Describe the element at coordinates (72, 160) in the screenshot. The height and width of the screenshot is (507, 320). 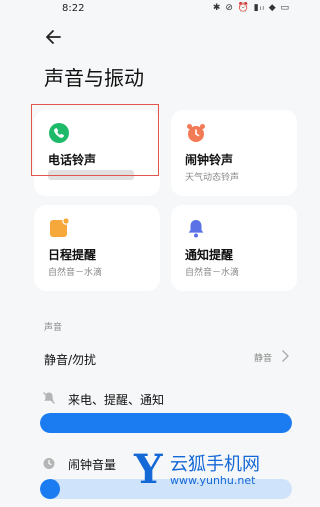
I see `card-ringtone-label: 电话铃声` at that location.